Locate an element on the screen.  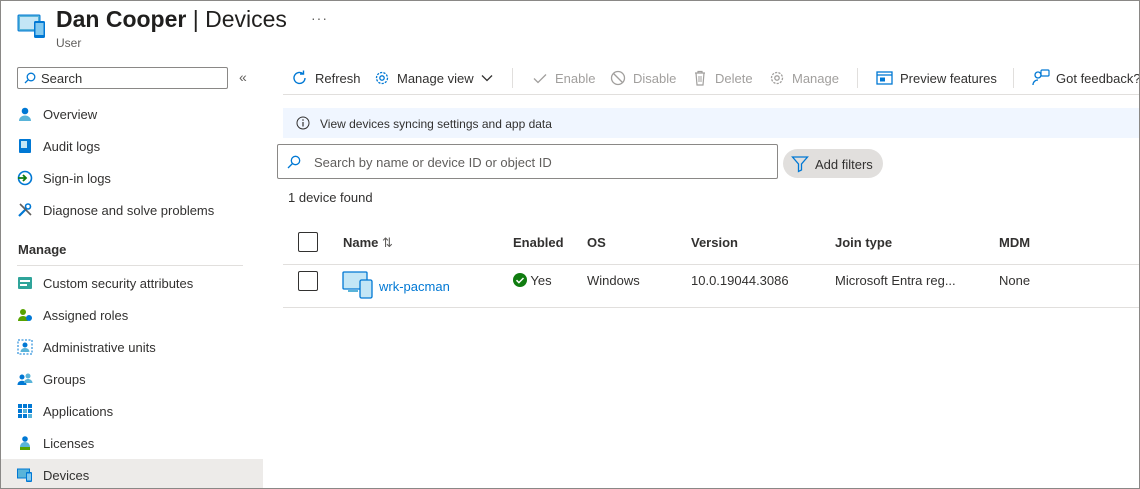
filter-icon is located at coordinates (800, 164).